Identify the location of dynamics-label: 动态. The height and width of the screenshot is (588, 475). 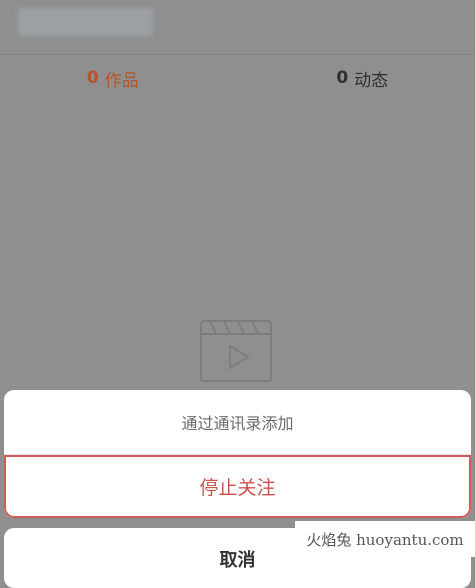
(371, 78).